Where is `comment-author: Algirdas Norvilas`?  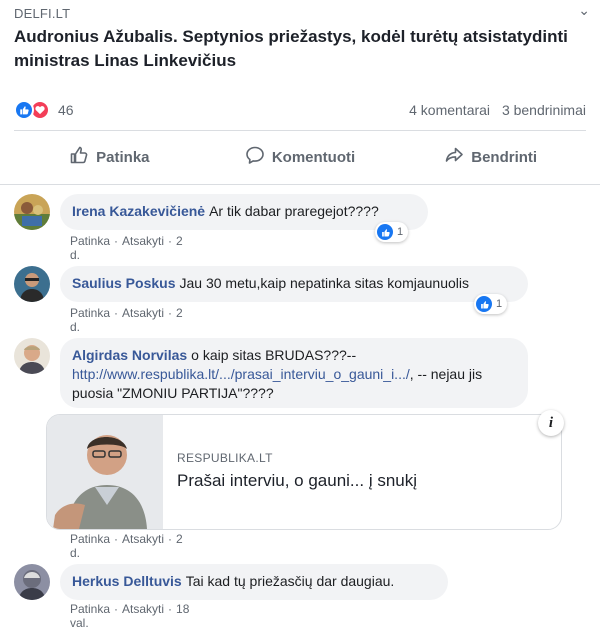
comment-author: Algirdas Norvilas is located at coordinates (129, 355).